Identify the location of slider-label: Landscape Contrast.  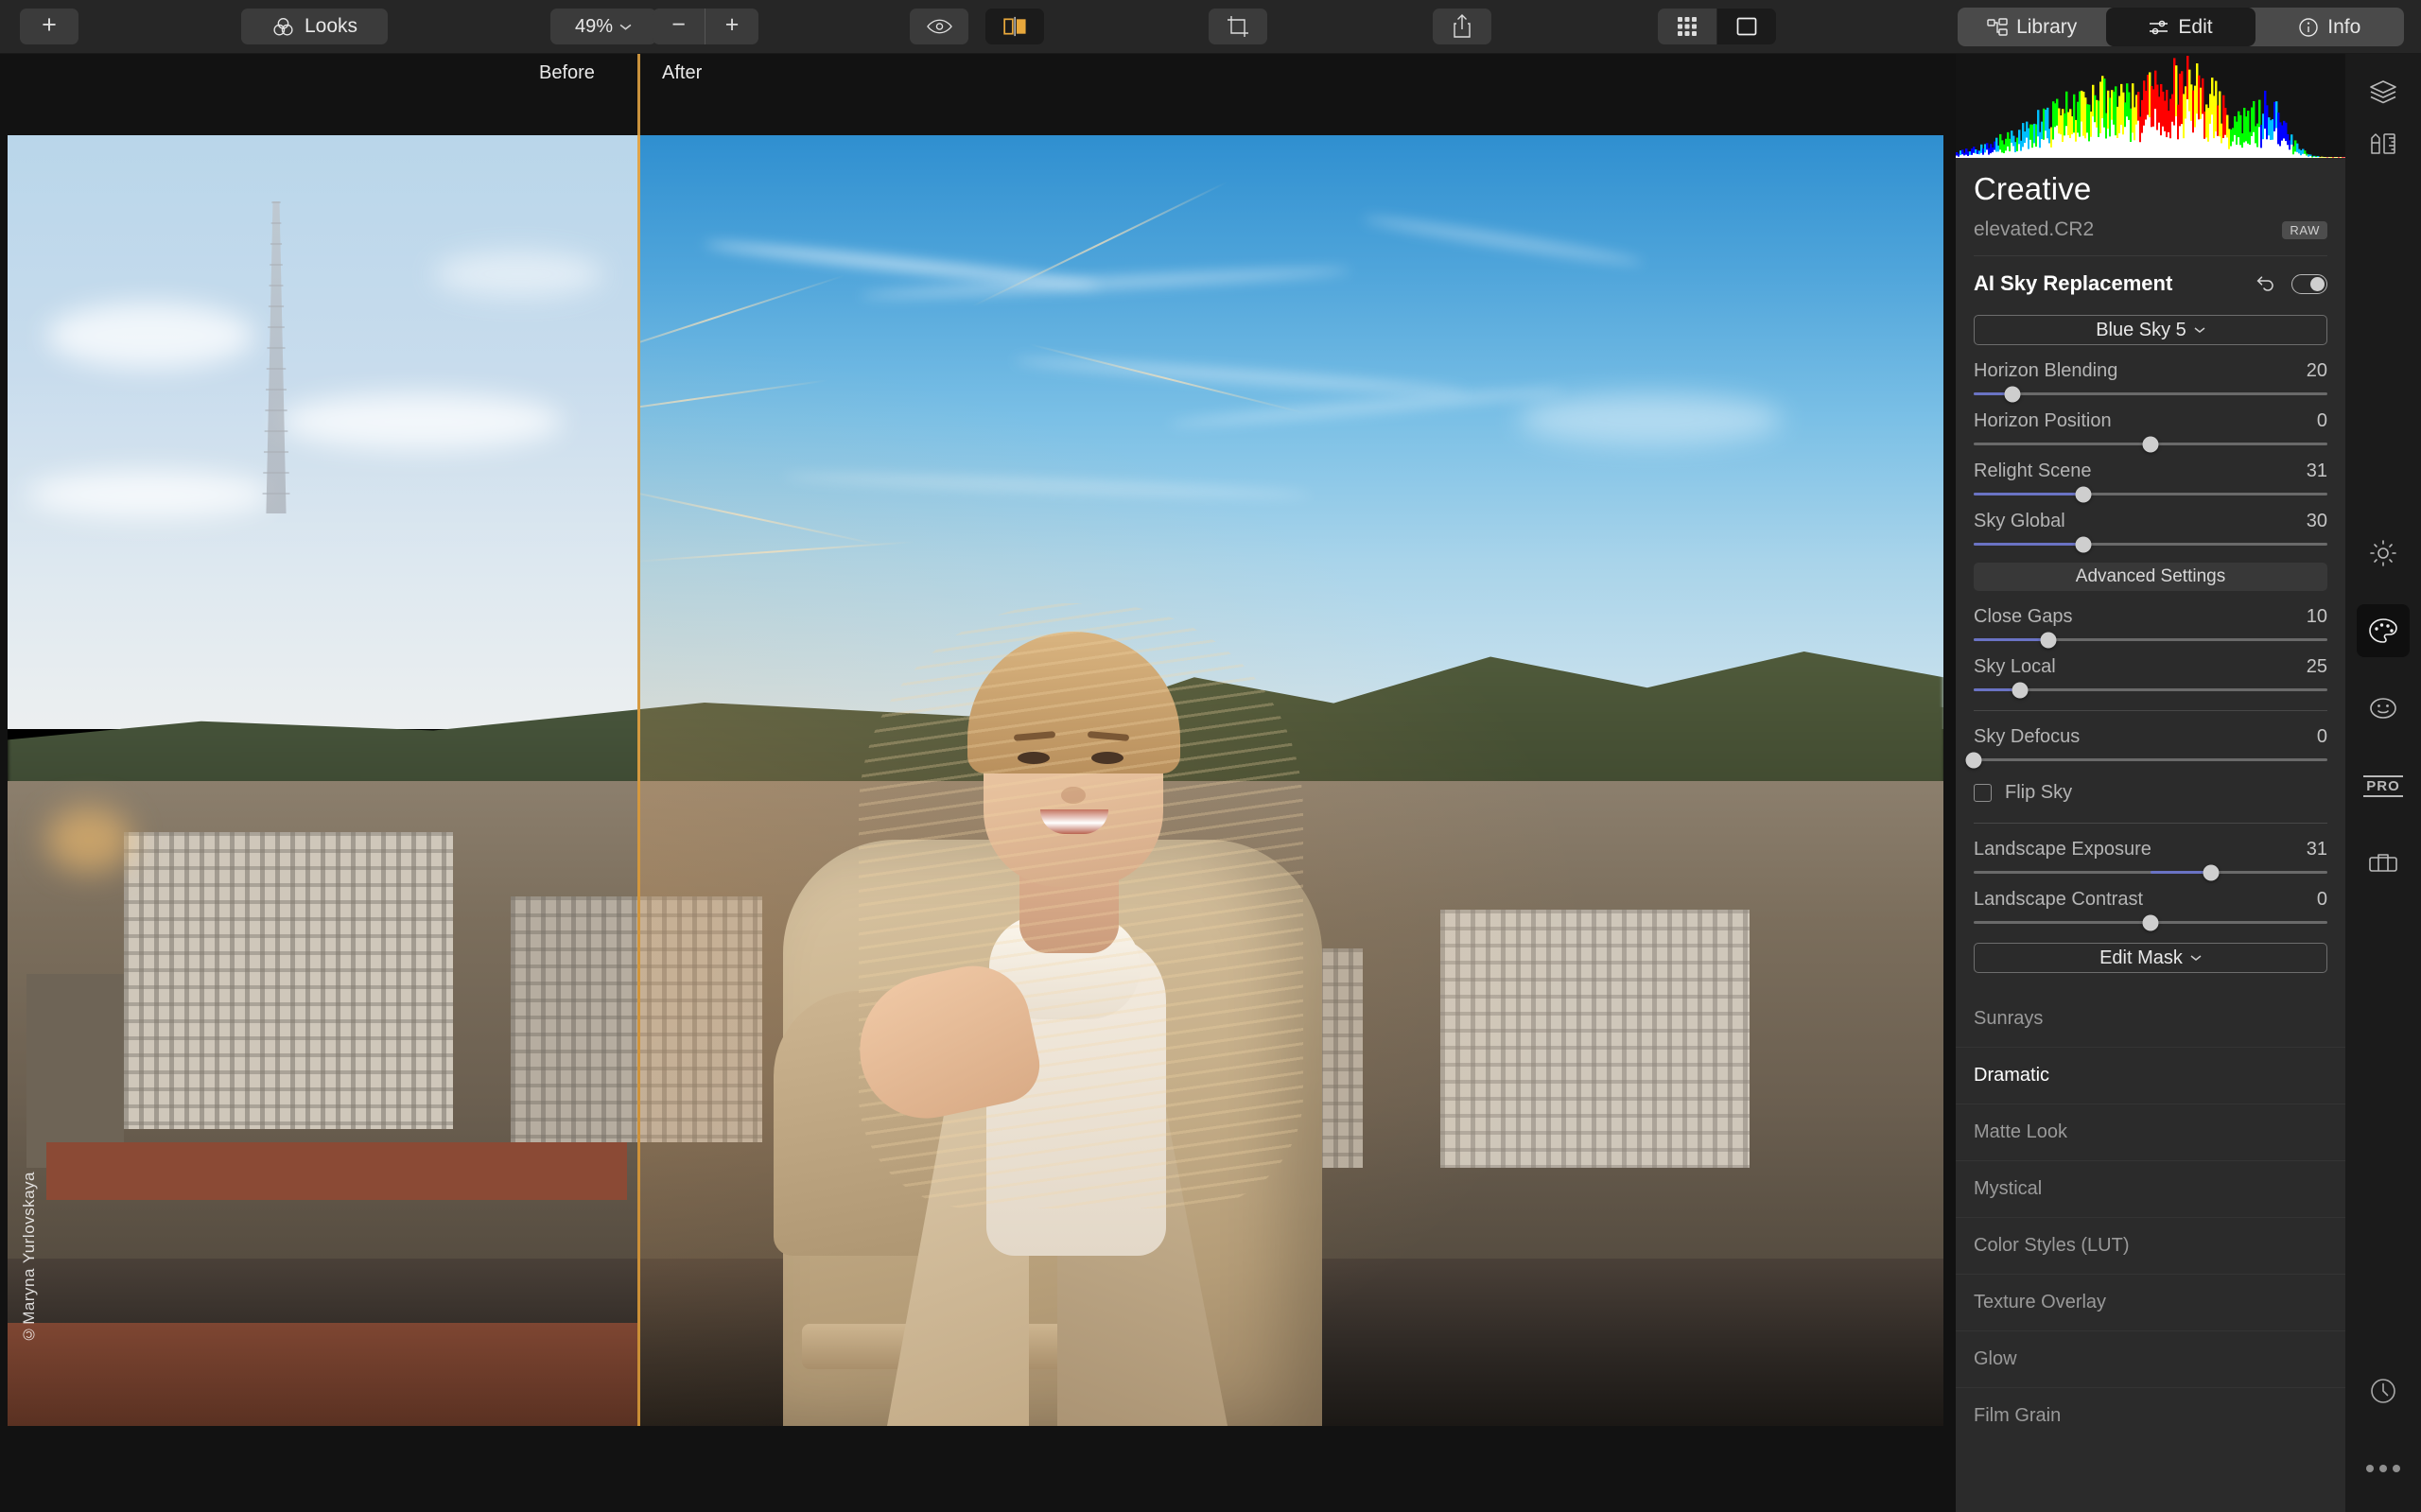
(2059, 899).